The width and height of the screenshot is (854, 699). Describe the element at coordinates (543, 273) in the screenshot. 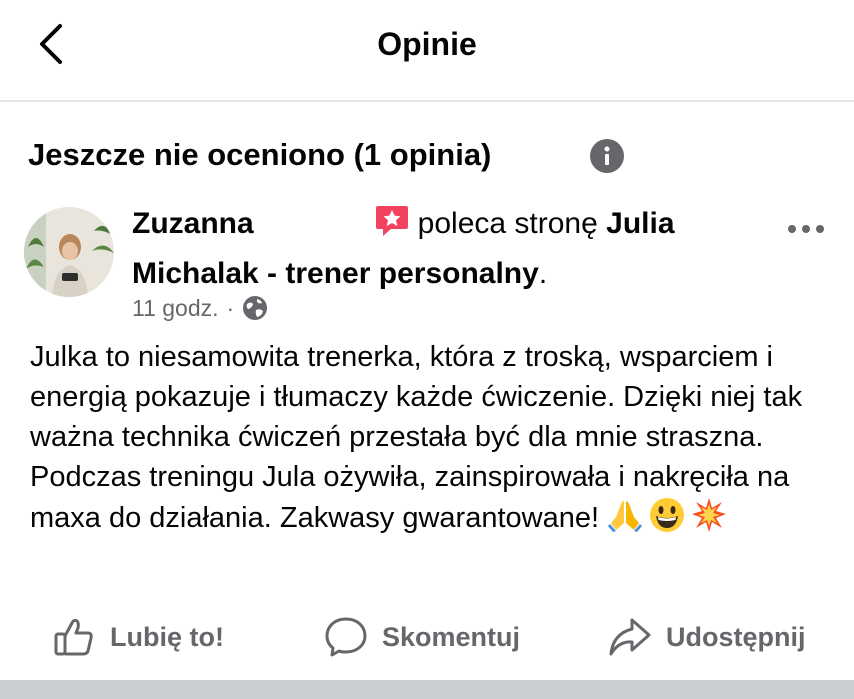

I see `sentence-period: .` at that location.